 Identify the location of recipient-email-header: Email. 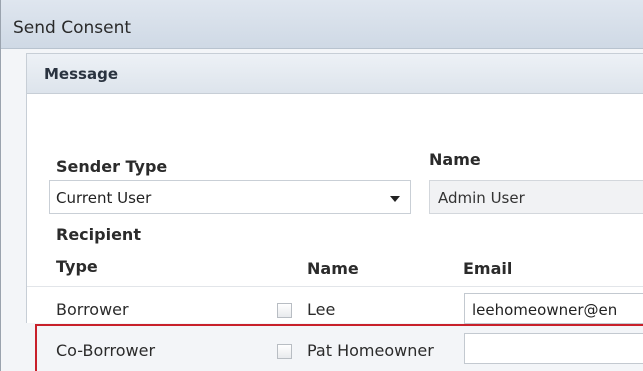
(488, 268).